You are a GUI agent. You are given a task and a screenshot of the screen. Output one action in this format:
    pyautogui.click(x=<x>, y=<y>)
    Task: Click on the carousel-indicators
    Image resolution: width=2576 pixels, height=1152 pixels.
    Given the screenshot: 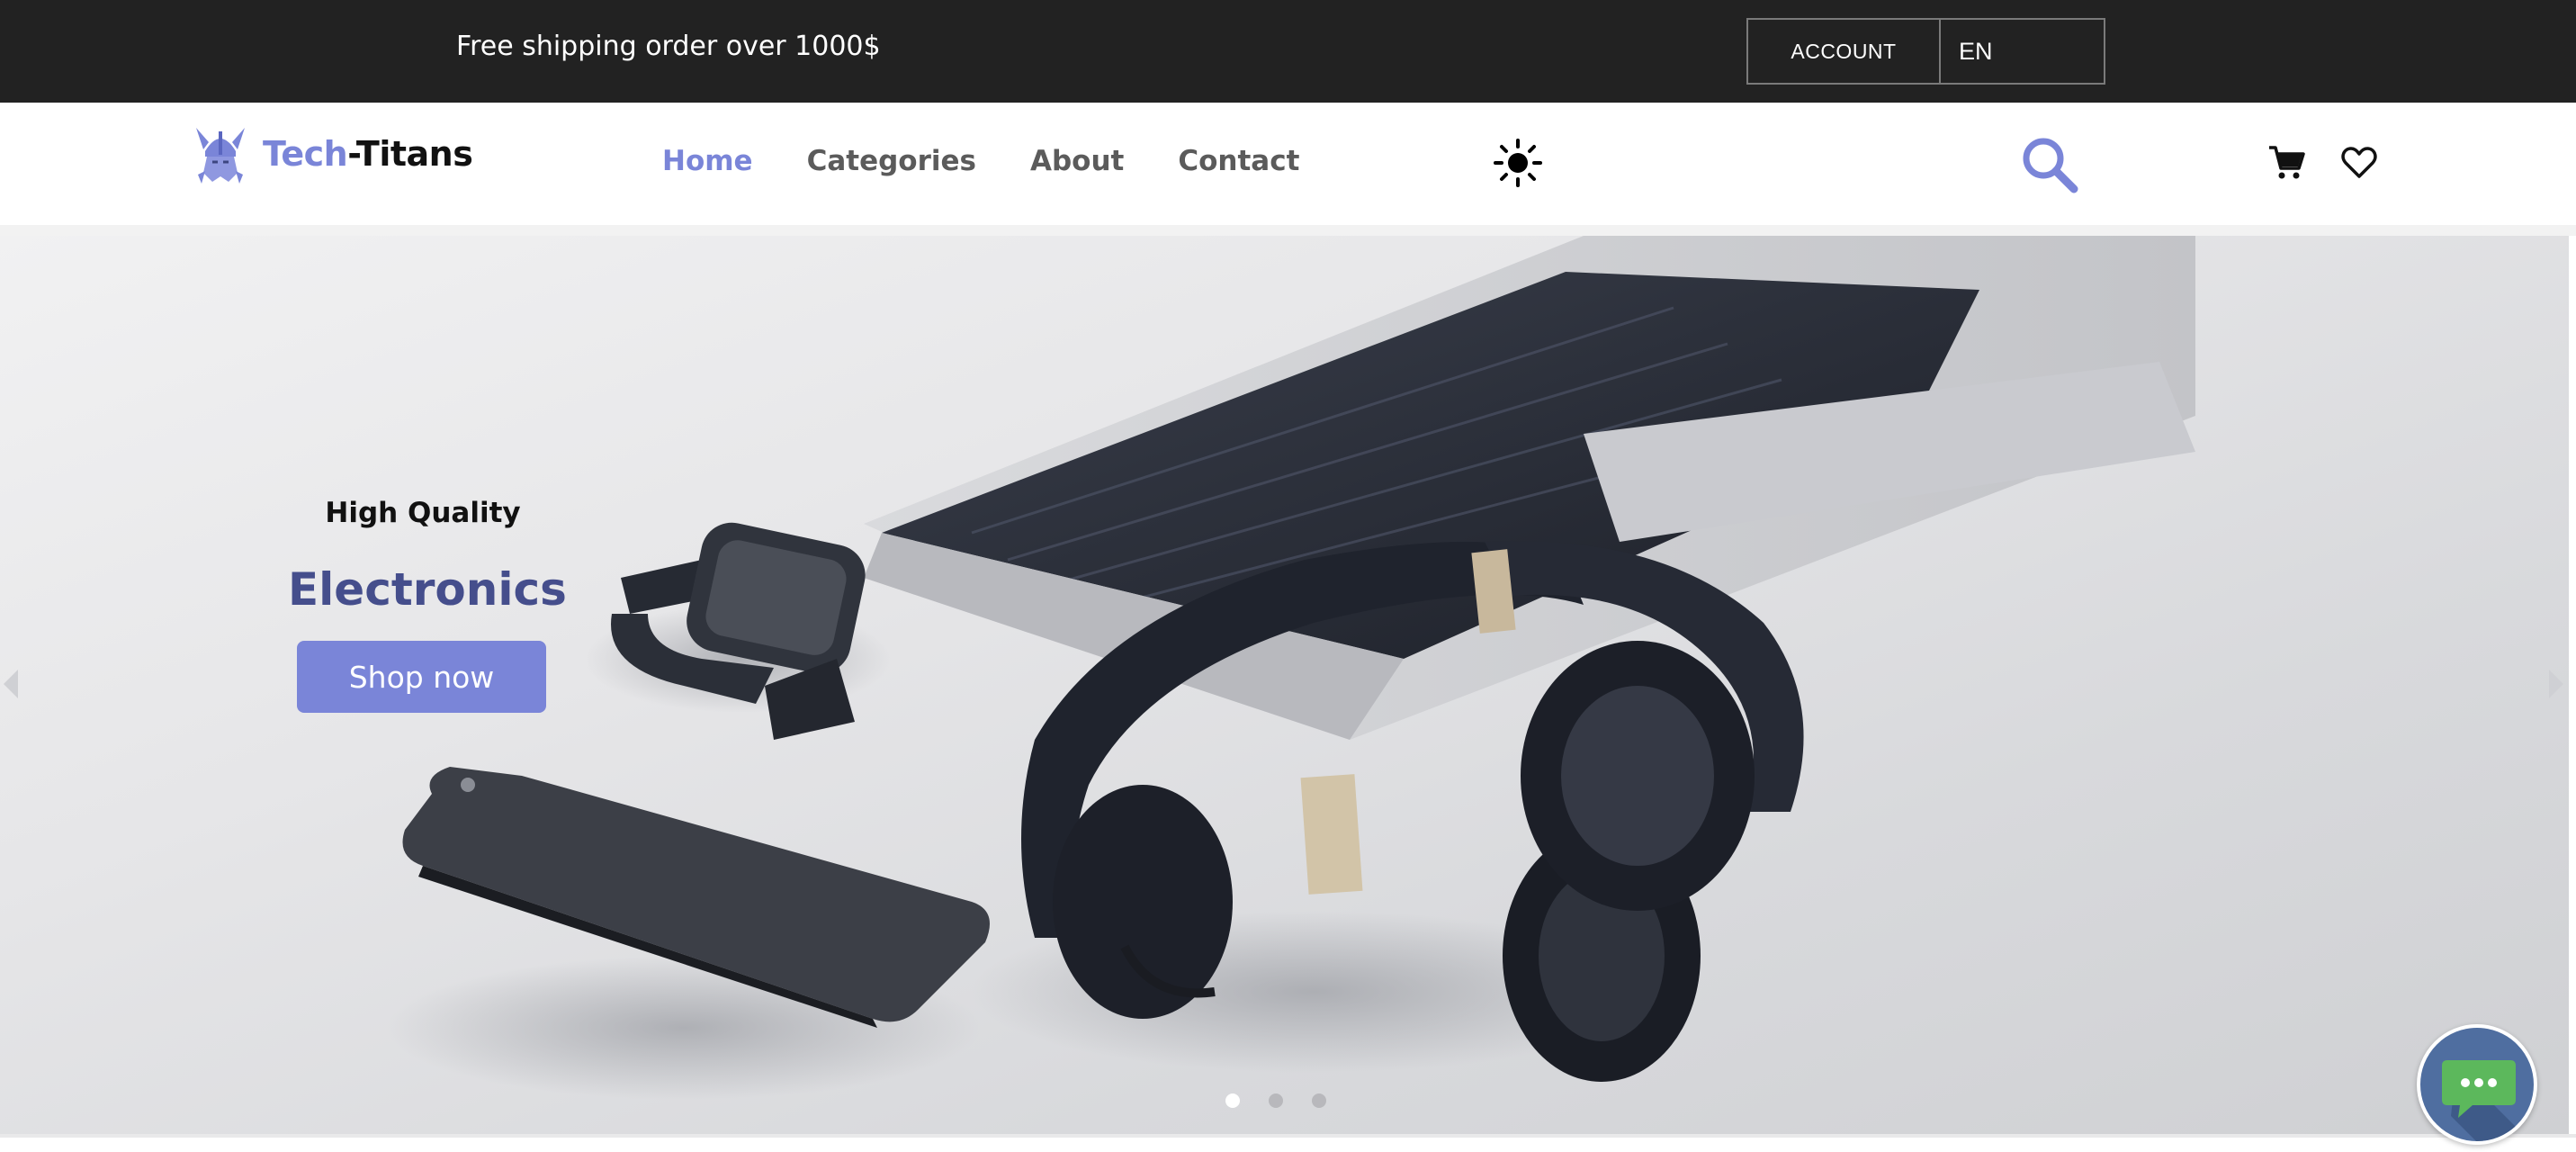 What is the action you would take?
    pyautogui.click(x=1276, y=1101)
    